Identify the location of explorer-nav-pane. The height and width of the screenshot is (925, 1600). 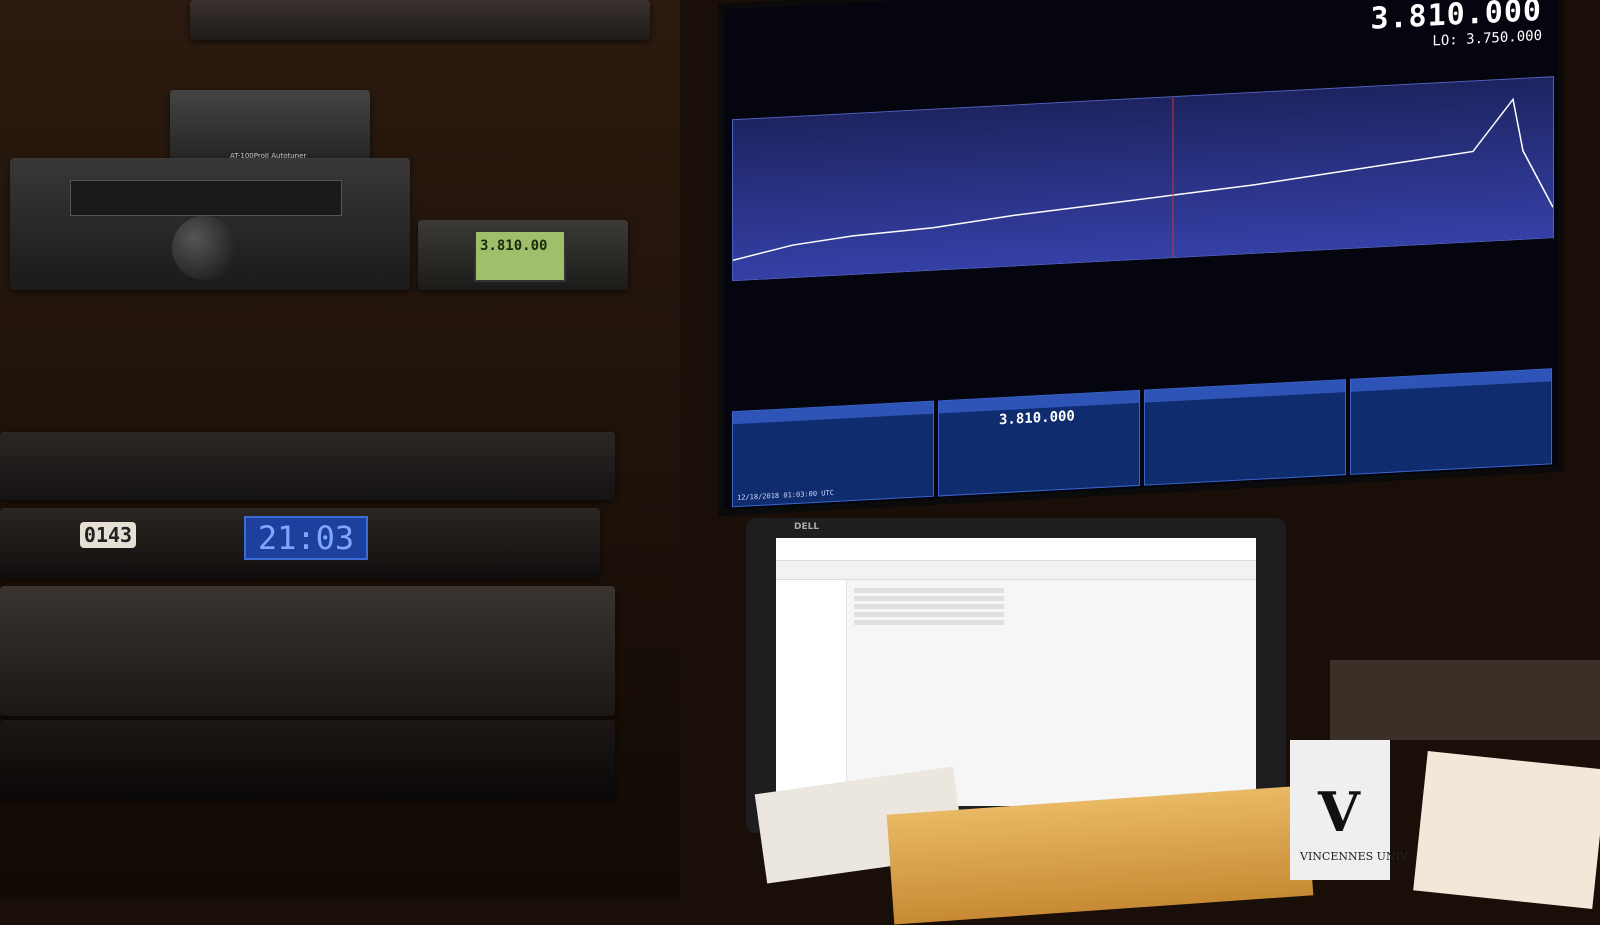
(811, 693).